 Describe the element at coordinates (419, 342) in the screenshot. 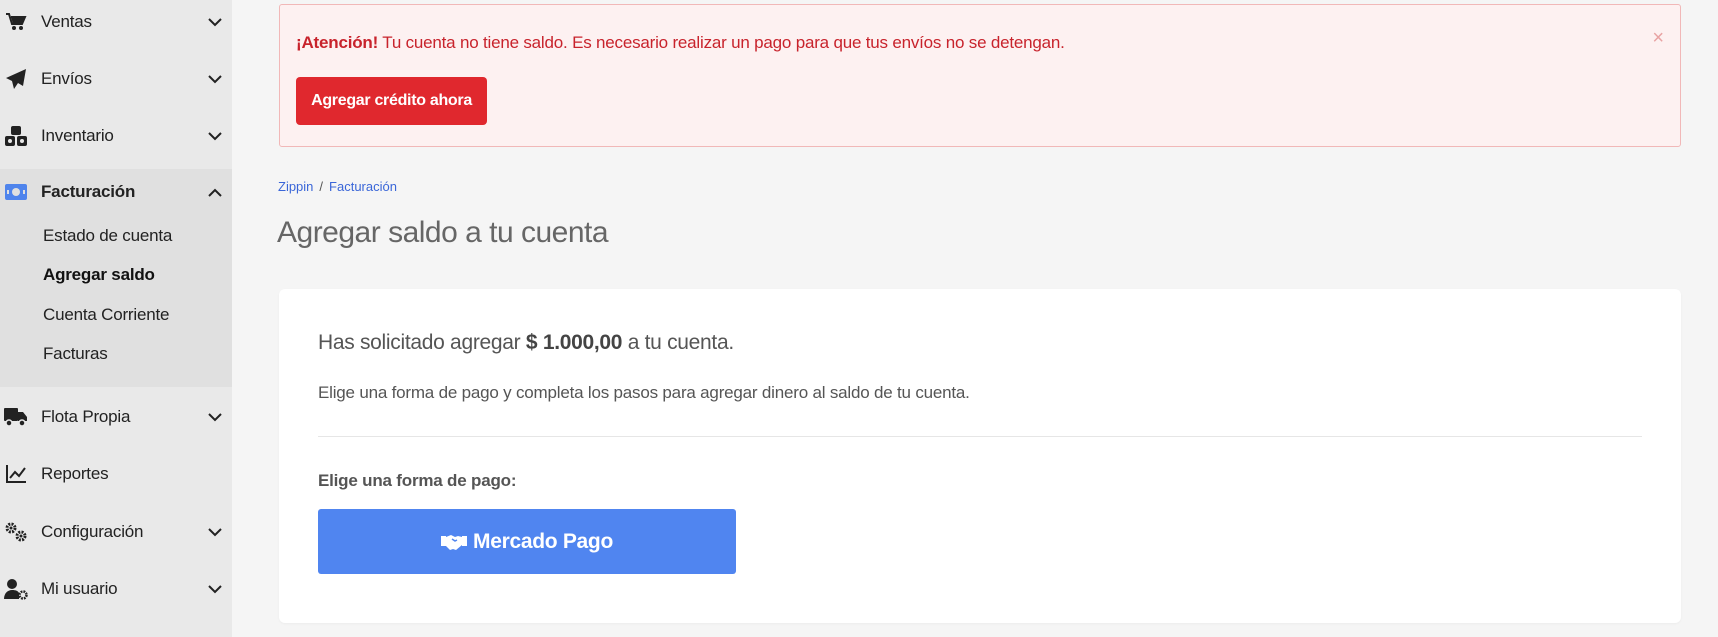

I see `lead-before: Has solicitado agregar` at that location.